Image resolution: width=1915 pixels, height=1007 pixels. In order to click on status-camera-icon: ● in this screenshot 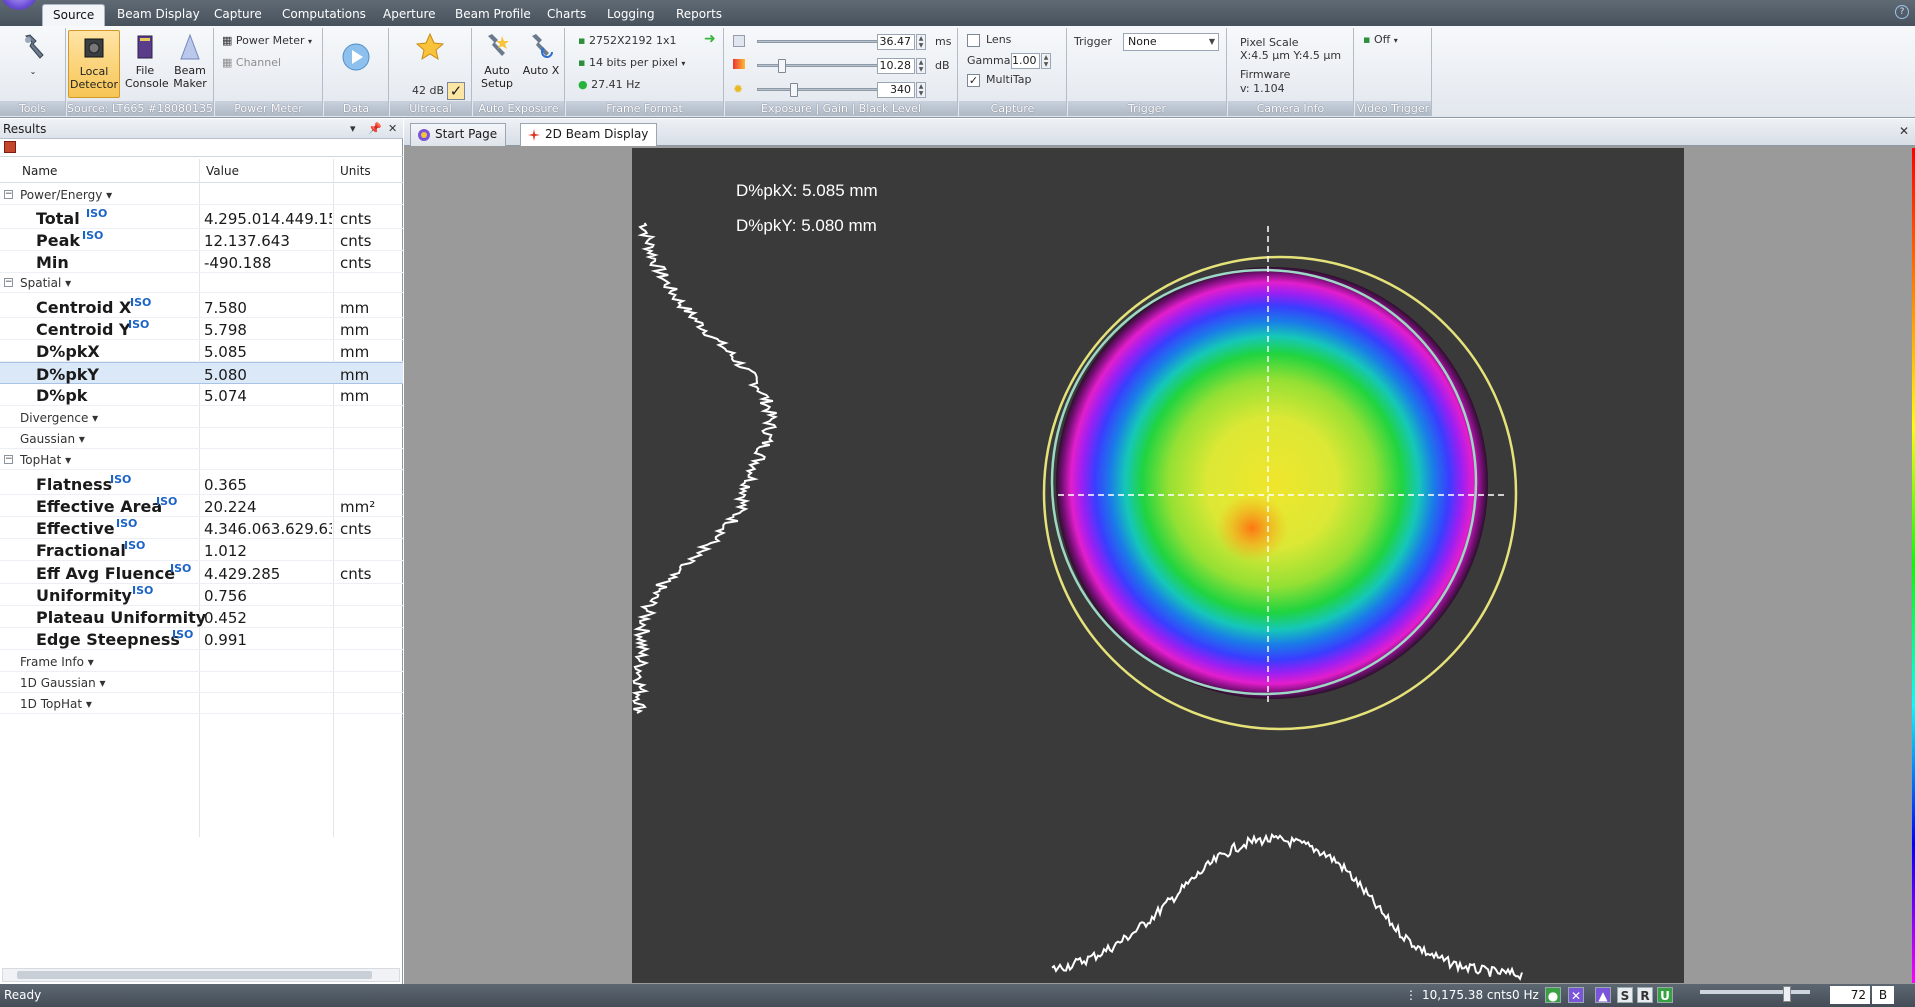, I will do `click(1553, 995)`.